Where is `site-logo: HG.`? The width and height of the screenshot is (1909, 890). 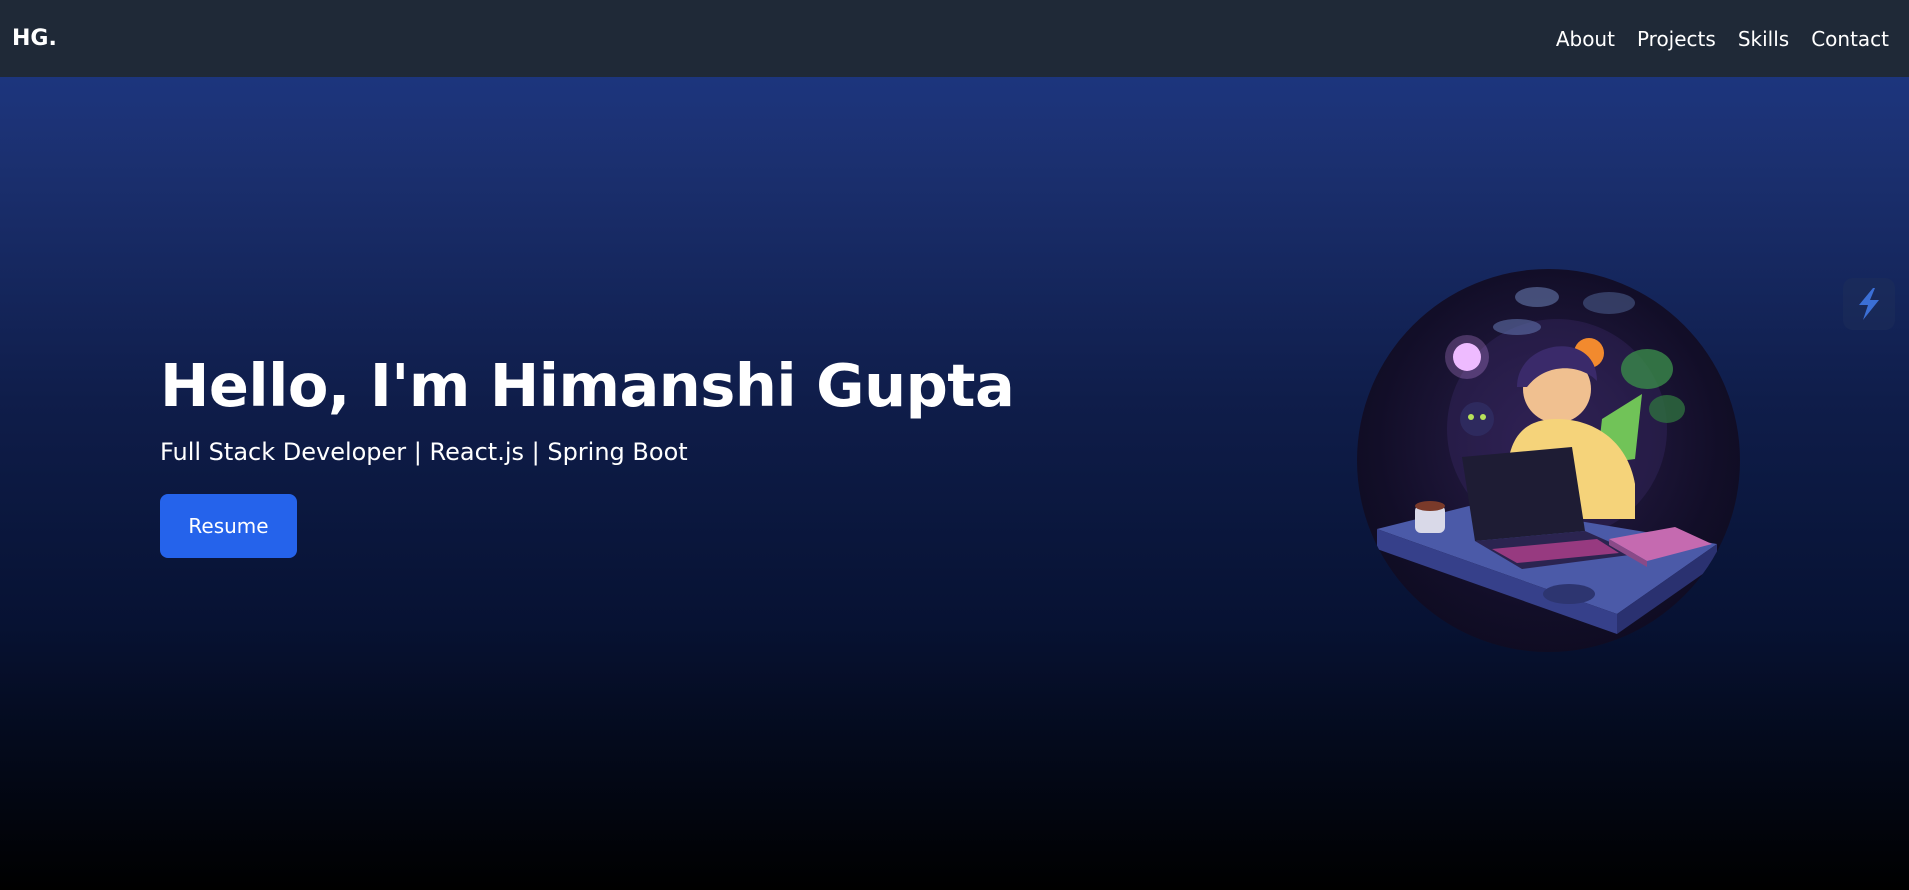
site-logo: HG. is located at coordinates (34, 38).